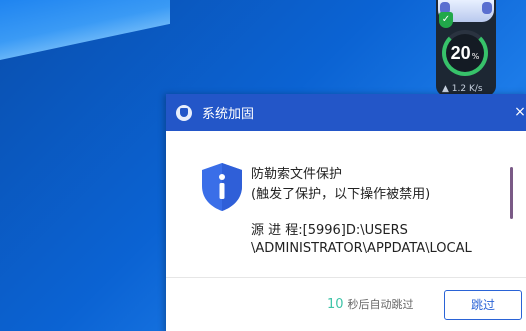  Describe the element at coordinates (222, 187) in the screenshot. I see `shield-info-icon` at that location.